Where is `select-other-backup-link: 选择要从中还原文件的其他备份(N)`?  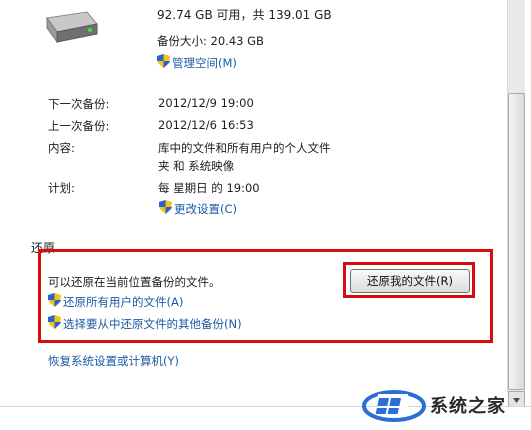 select-other-backup-link: 选择要从中还原文件的其他备份(N) is located at coordinates (152, 324).